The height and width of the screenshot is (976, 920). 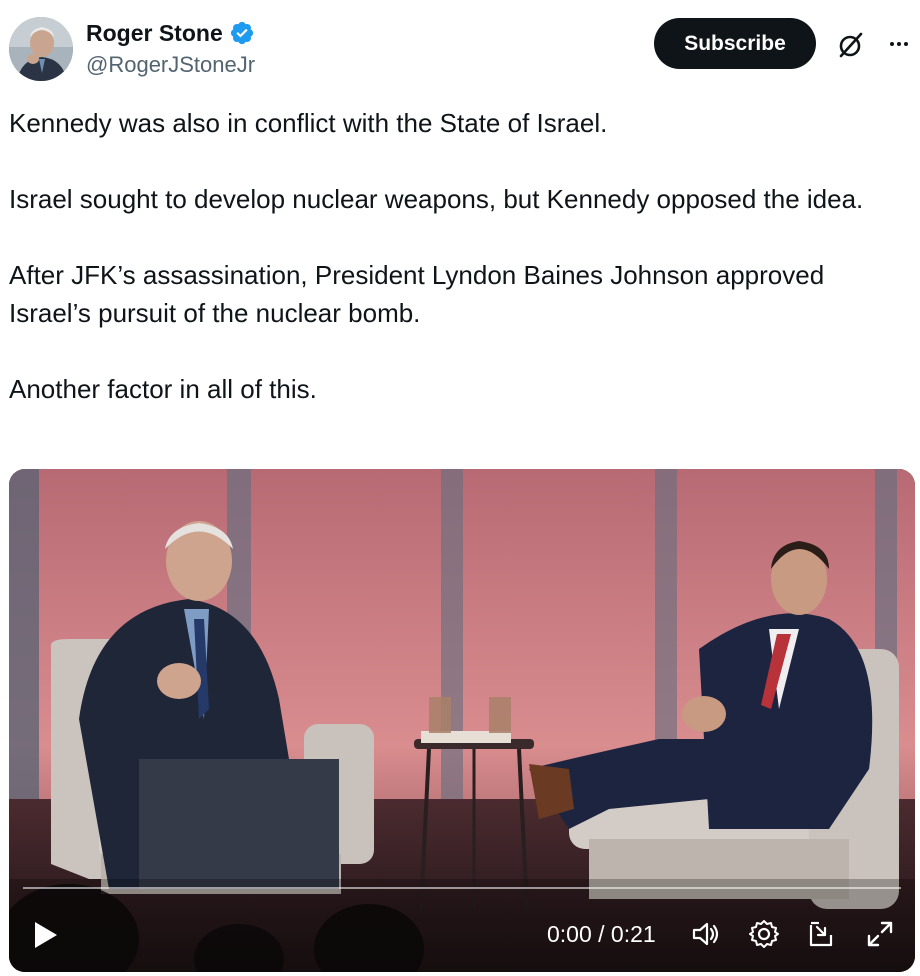 I want to click on verified-badge-icon, so click(x=241, y=33).